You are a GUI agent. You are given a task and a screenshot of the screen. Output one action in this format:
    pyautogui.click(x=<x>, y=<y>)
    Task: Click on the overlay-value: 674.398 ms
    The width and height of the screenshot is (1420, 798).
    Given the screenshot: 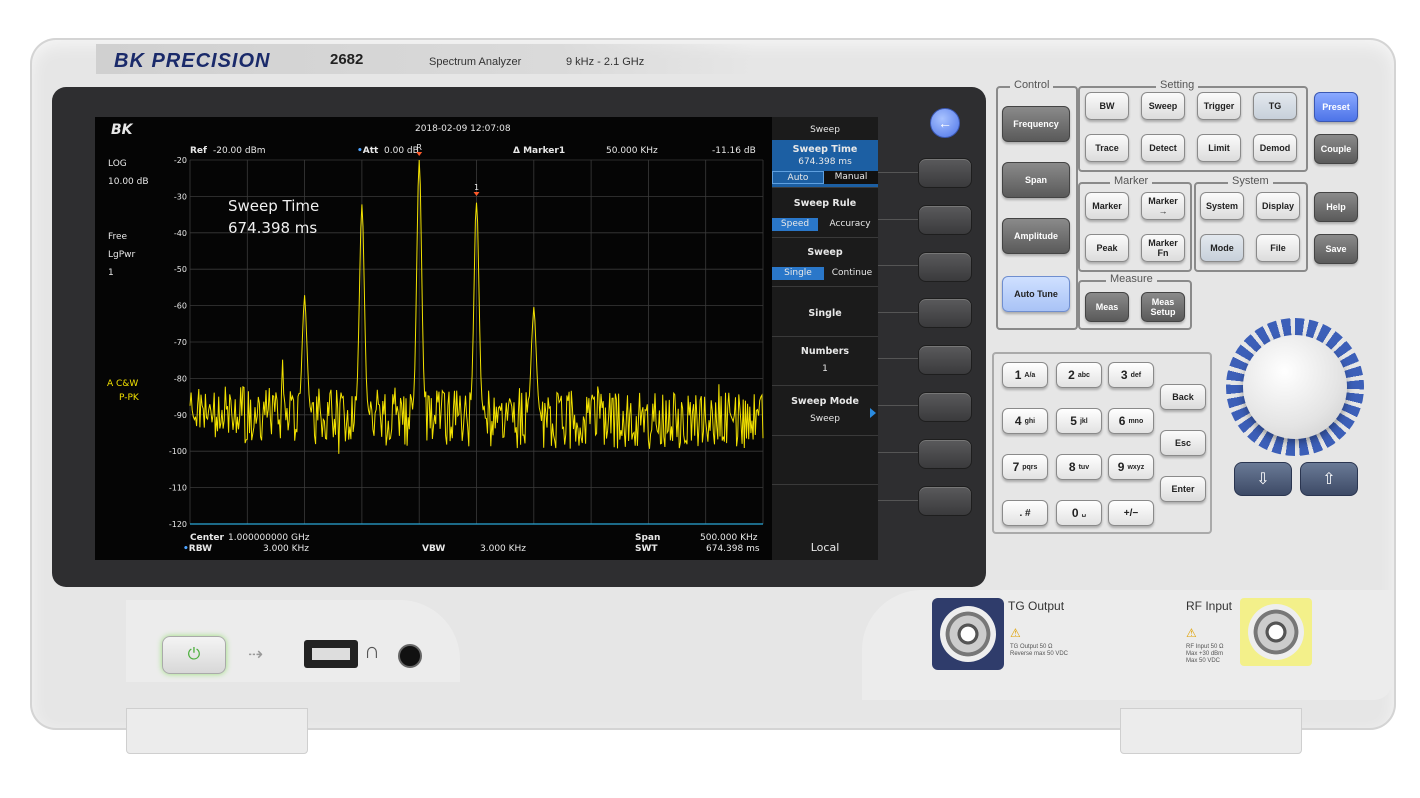 What is the action you would take?
    pyautogui.click(x=273, y=228)
    